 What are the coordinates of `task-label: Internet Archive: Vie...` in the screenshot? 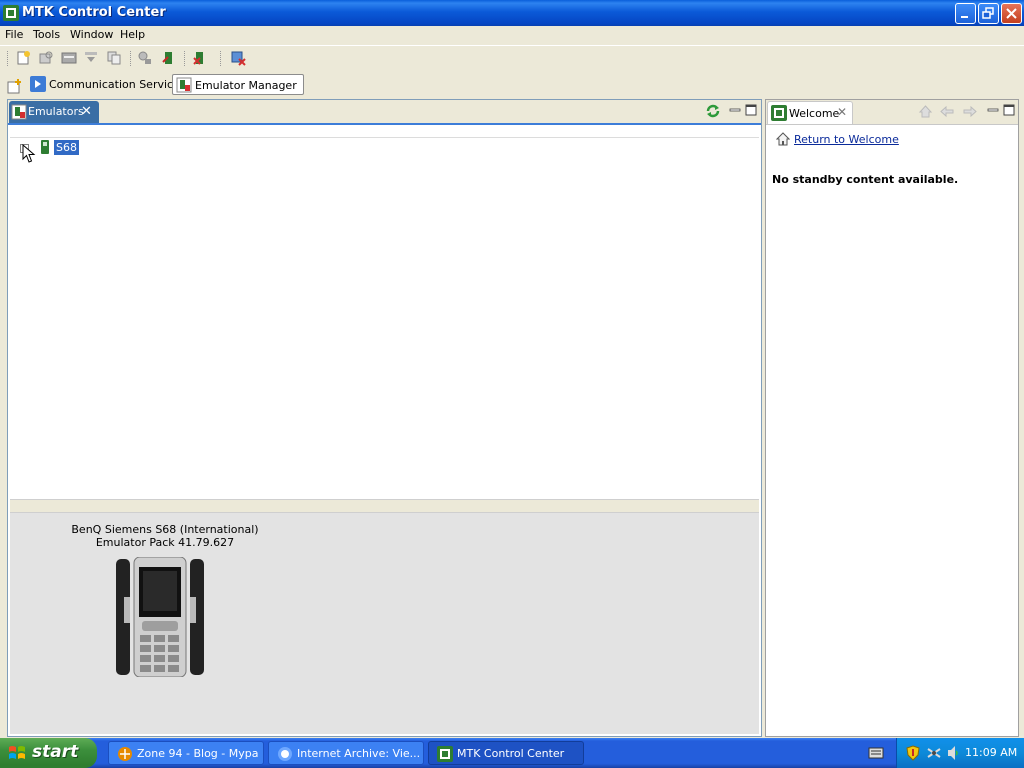 It's located at (358, 753).